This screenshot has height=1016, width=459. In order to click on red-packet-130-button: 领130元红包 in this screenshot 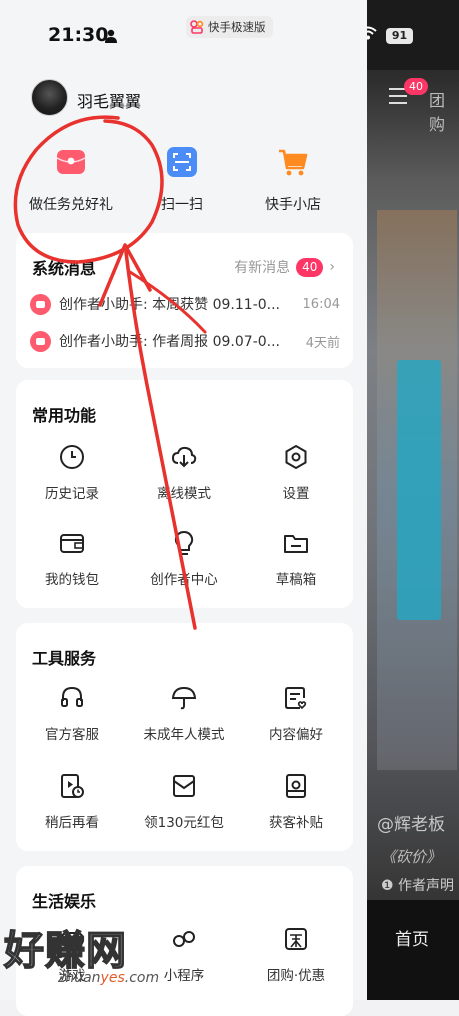, I will do `click(184, 802)`.